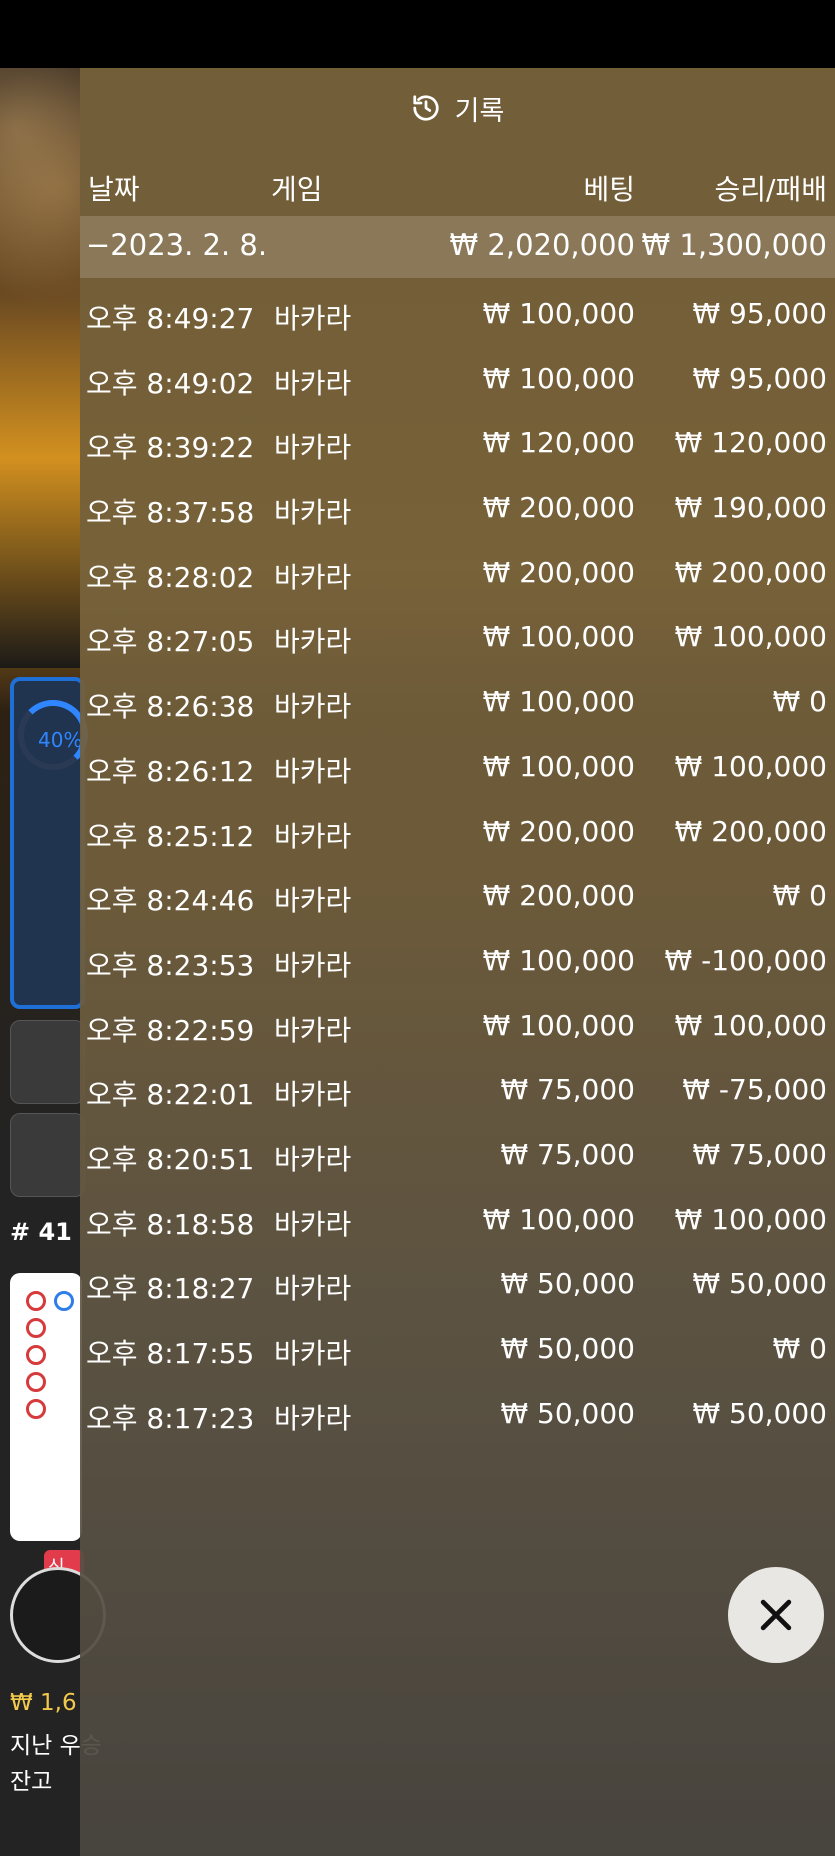 The width and height of the screenshot is (835, 1856). I want to click on table-row: 오후 8:22:01 바카라 ₩ 75,000 ₩ -75,000, so click(457, 1089).